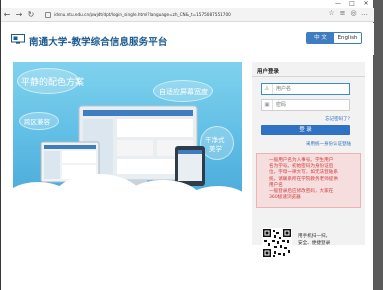 The image size is (383, 290). Describe the element at coordinates (267, 105) in the screenshot. I see `lock-icon: ▣` at that location.